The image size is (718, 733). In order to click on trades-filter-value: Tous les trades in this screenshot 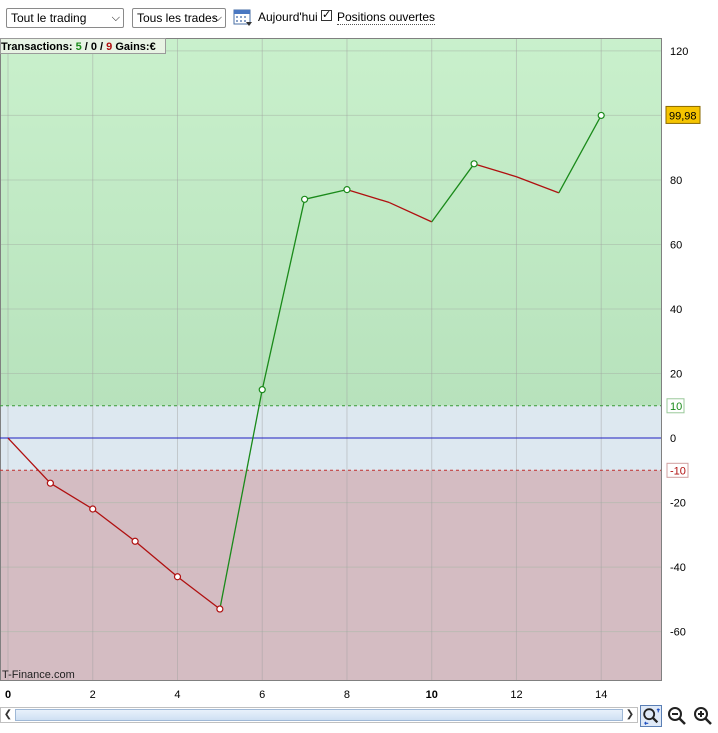, I will do `click(177, 18)`.